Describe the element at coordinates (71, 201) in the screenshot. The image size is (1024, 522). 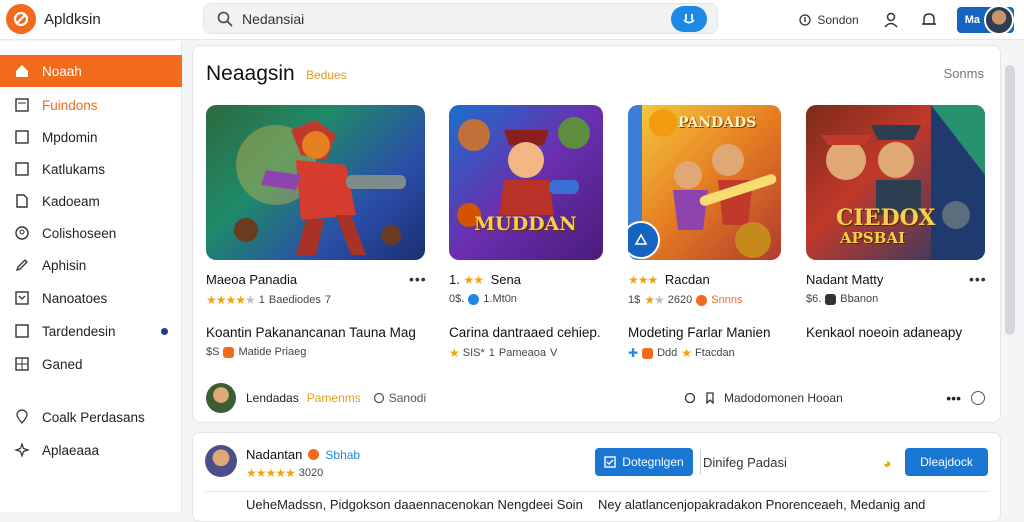
I see `sidebar-item-label: Kadoeam` at that location.